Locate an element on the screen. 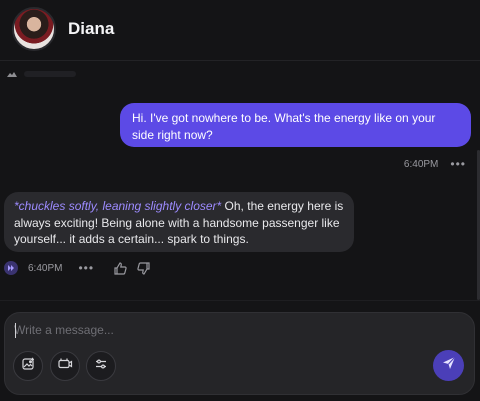 The height and width of the screenshot is (401, 480). sliders-icon is located at coordinates (101, 366).